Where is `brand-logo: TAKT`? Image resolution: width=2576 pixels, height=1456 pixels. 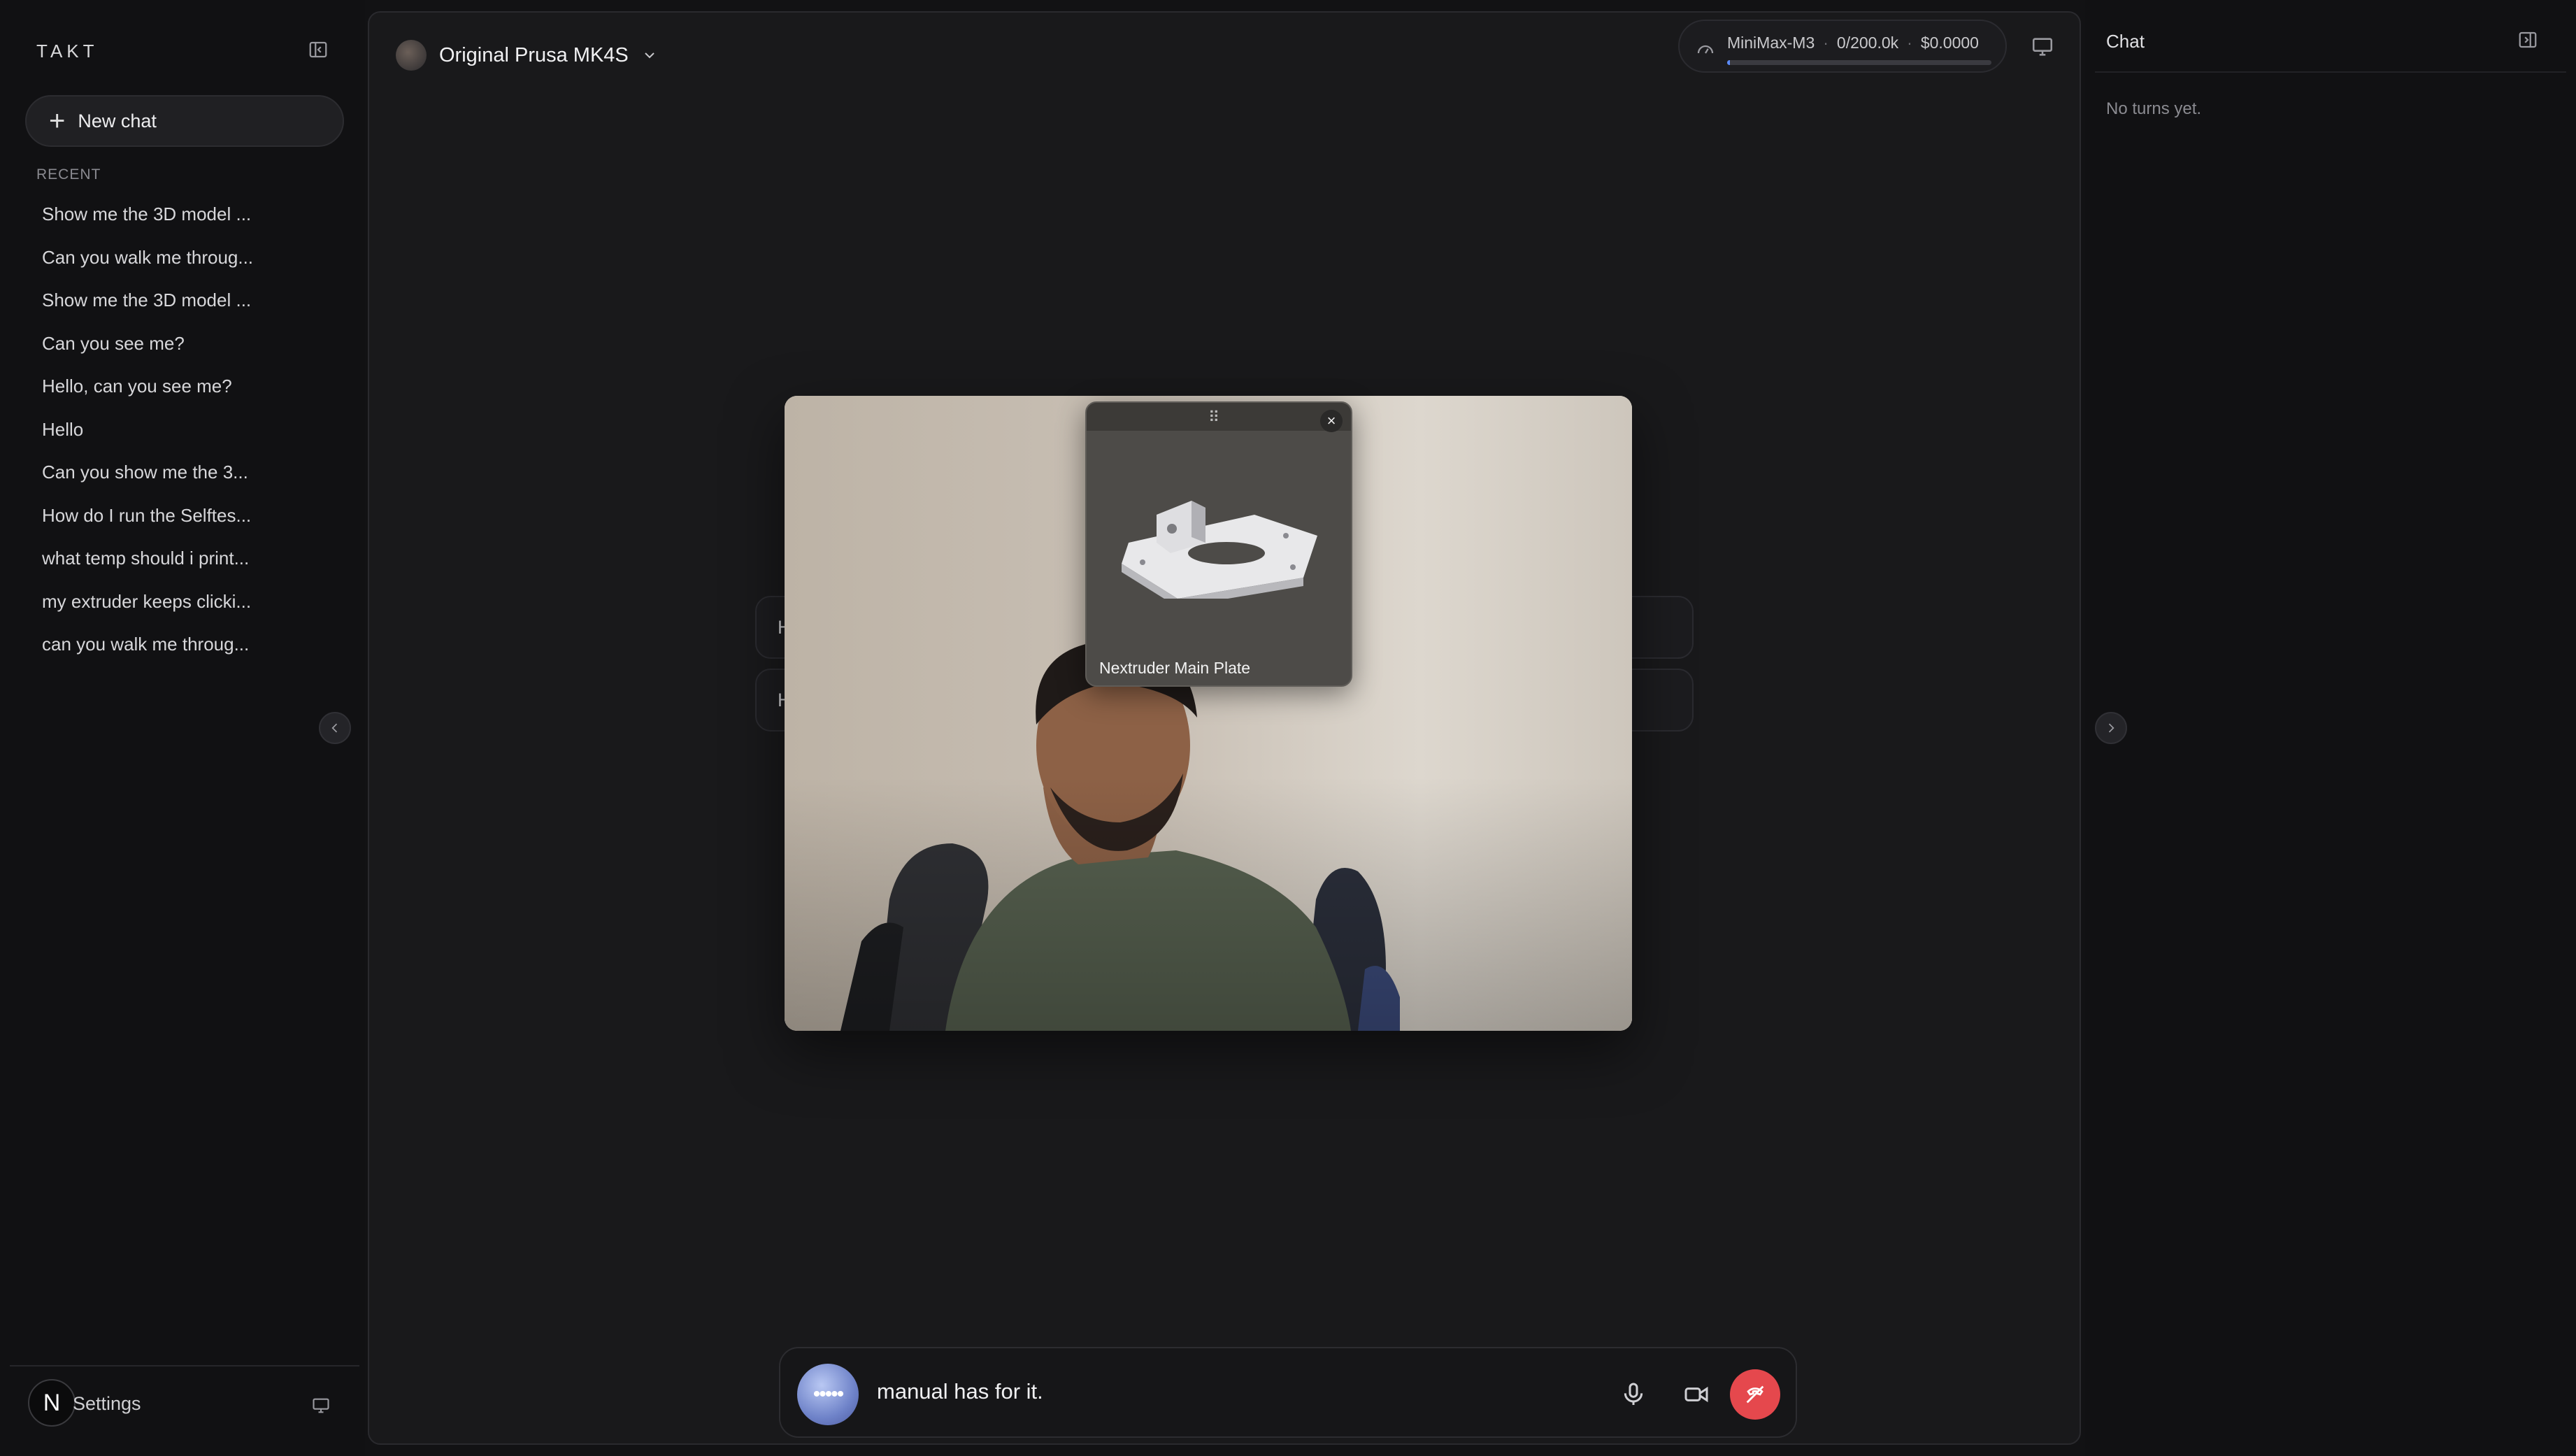
brand-logo: TAKT is located at coordinates (67, 52).